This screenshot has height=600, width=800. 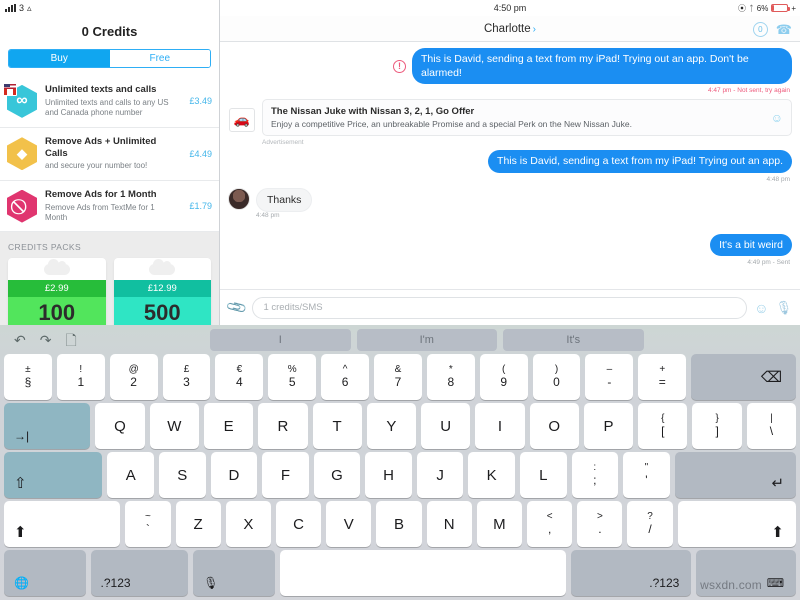 I want to click on keyboard-icon: ⌨, so click(x=775, y=583).